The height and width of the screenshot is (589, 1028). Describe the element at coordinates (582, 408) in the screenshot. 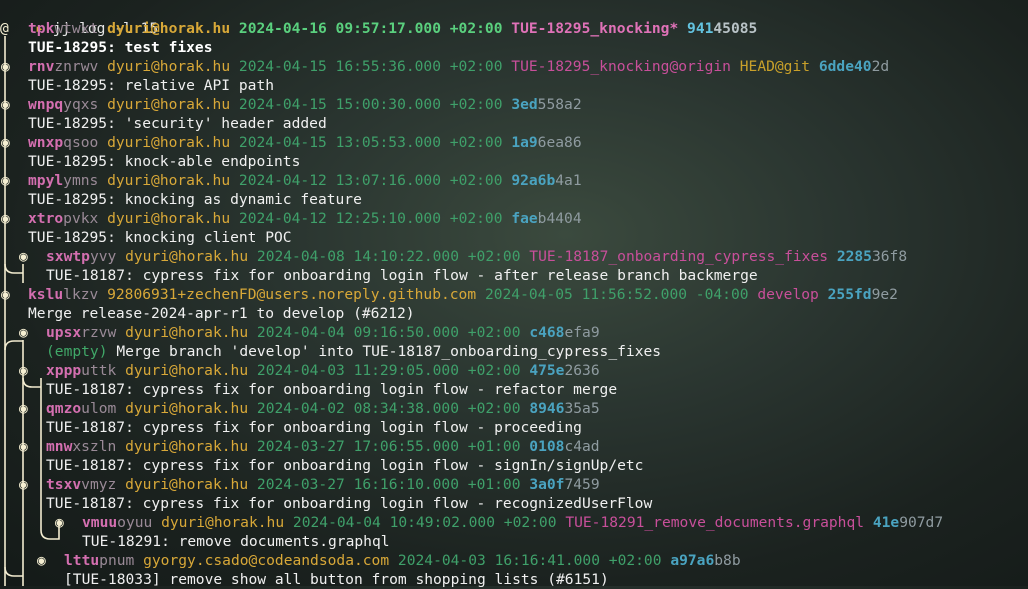

I see `commit-hash-suffix: 35a5` at that location.